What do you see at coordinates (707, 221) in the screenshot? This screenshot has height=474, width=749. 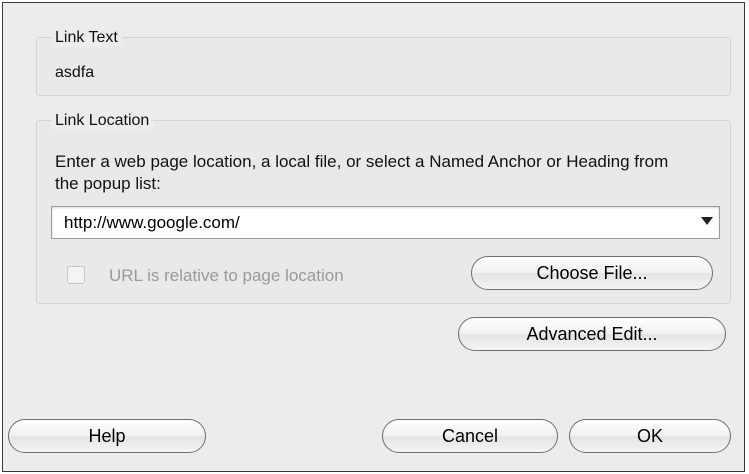 I see `dropdown-arrow-icon` at bounding box center [707, 221].